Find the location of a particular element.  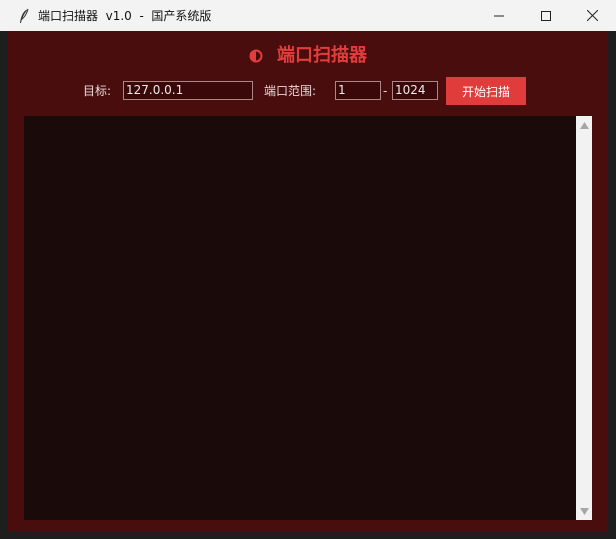

port-start-input: 1 is located at coordinates (358, 90).